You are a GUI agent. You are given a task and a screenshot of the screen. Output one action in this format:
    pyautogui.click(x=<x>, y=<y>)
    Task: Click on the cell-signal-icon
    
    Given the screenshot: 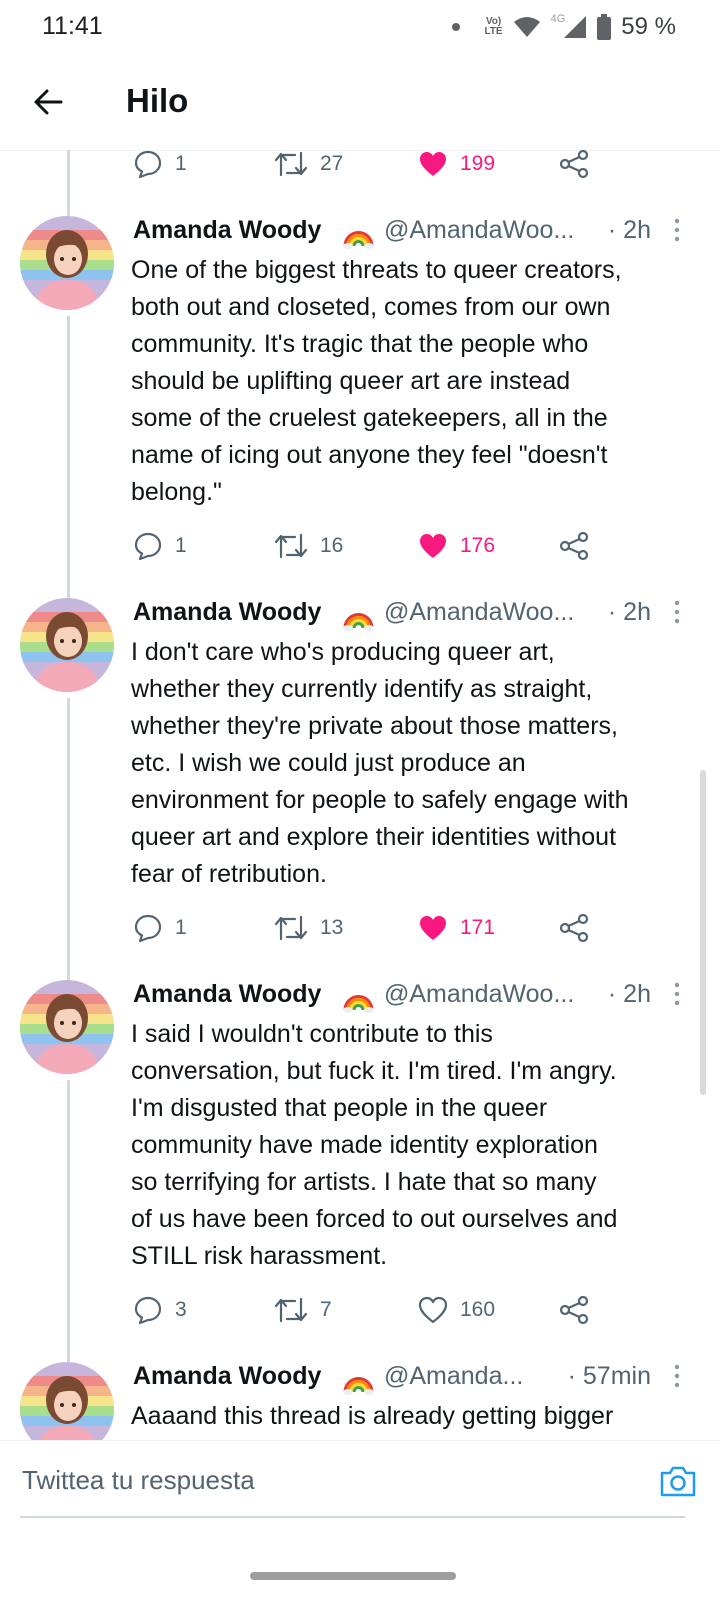 What is the action you would take?
    pyautogui.click(x=575, y=27)
    